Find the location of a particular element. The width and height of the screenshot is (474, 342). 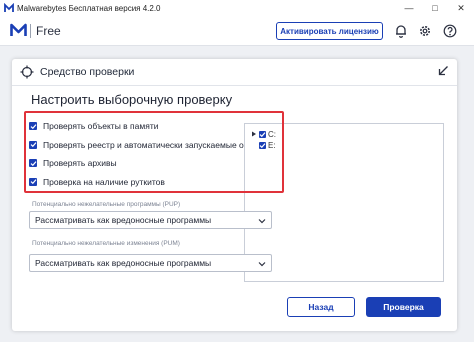

minimize-icon: — is located at coordinates (409, 8).